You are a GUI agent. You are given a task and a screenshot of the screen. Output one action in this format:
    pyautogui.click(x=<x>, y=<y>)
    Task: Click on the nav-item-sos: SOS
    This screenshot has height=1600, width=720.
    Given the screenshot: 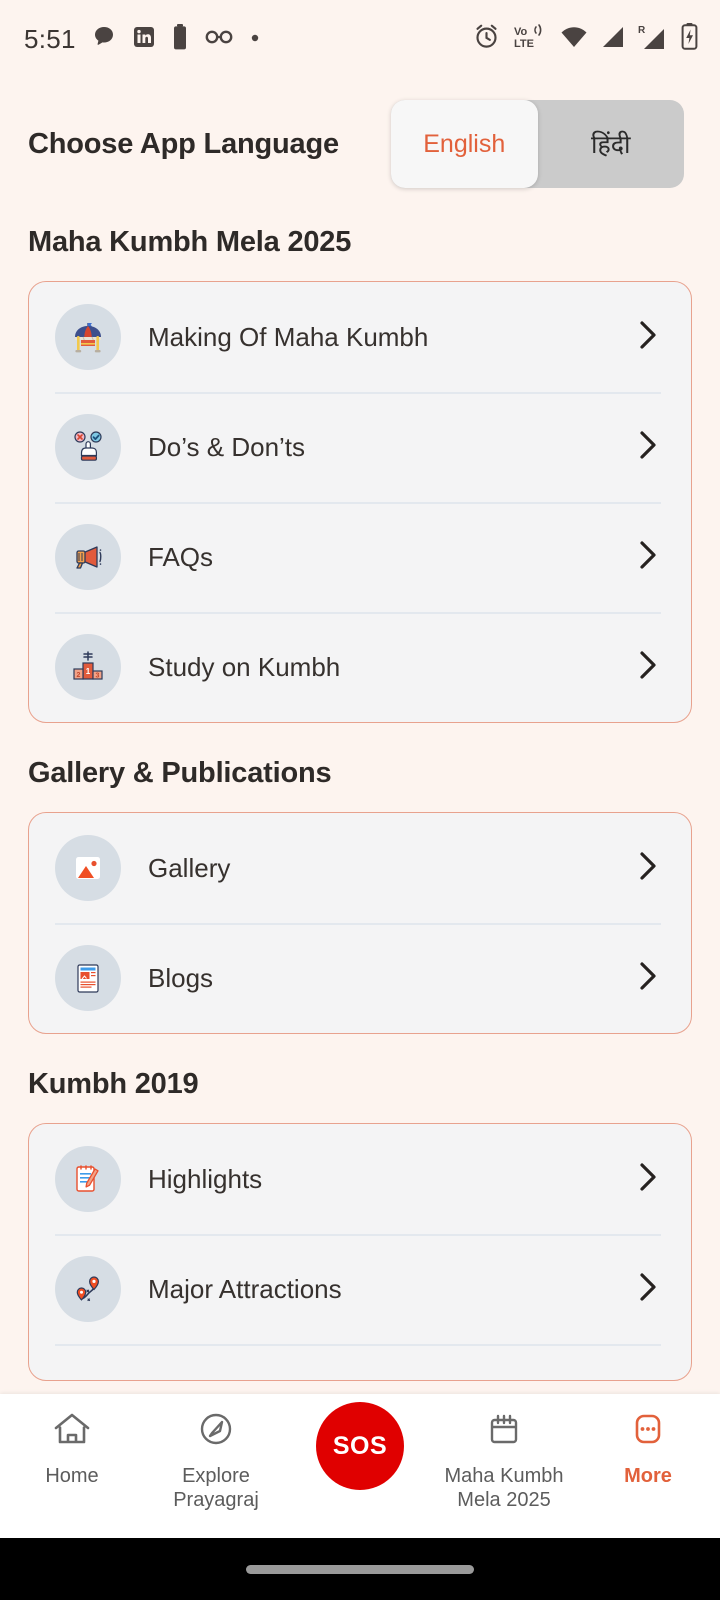 What is the action you would take?
    pyautogui.click(x=360, y=1446)
    